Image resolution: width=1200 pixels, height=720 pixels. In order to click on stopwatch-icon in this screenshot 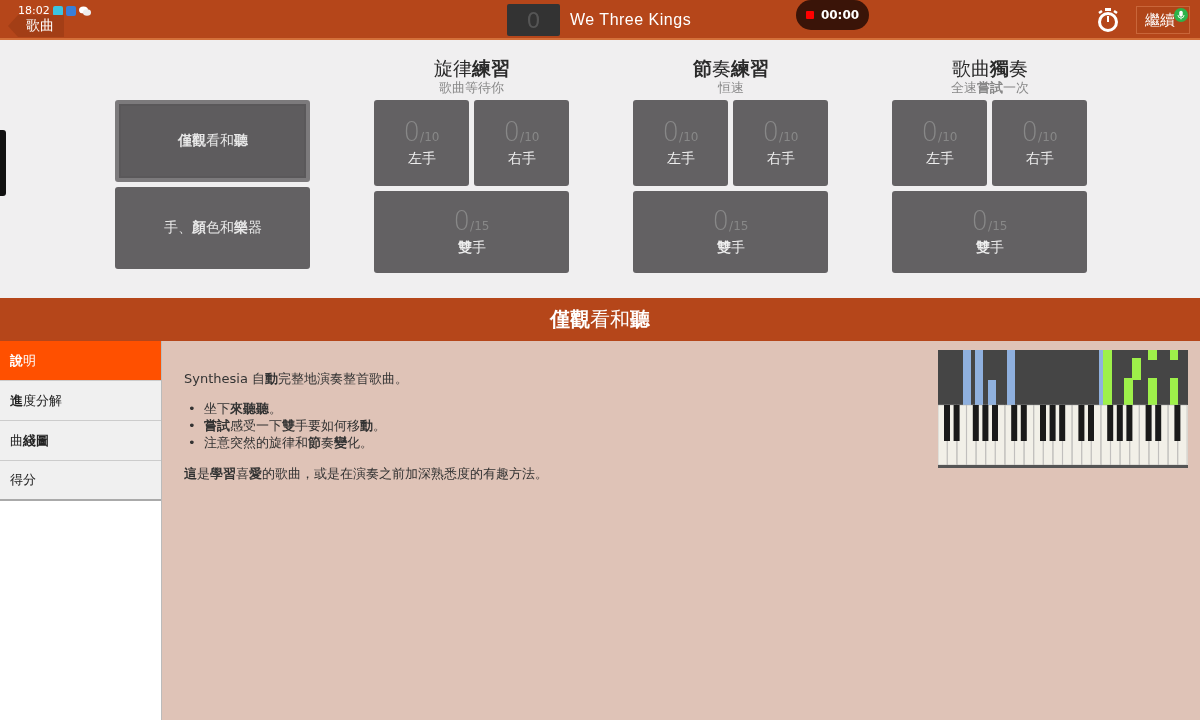, I will do `click(1108, 20)`.